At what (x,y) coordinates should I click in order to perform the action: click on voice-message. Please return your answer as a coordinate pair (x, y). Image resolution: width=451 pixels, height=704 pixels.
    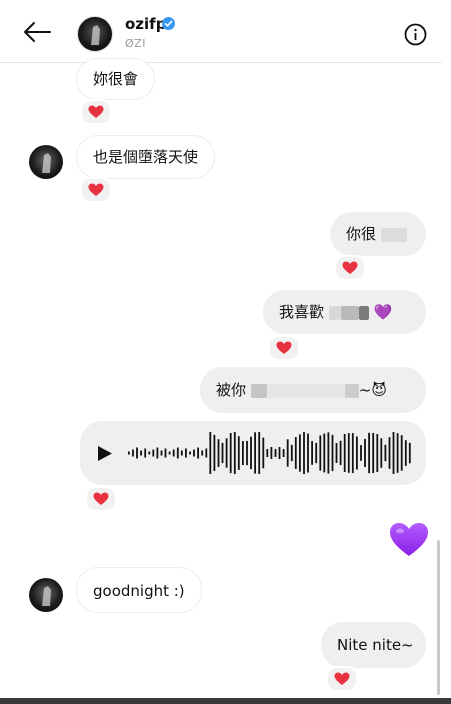
    Looking at the image, I should click on (253, 453).